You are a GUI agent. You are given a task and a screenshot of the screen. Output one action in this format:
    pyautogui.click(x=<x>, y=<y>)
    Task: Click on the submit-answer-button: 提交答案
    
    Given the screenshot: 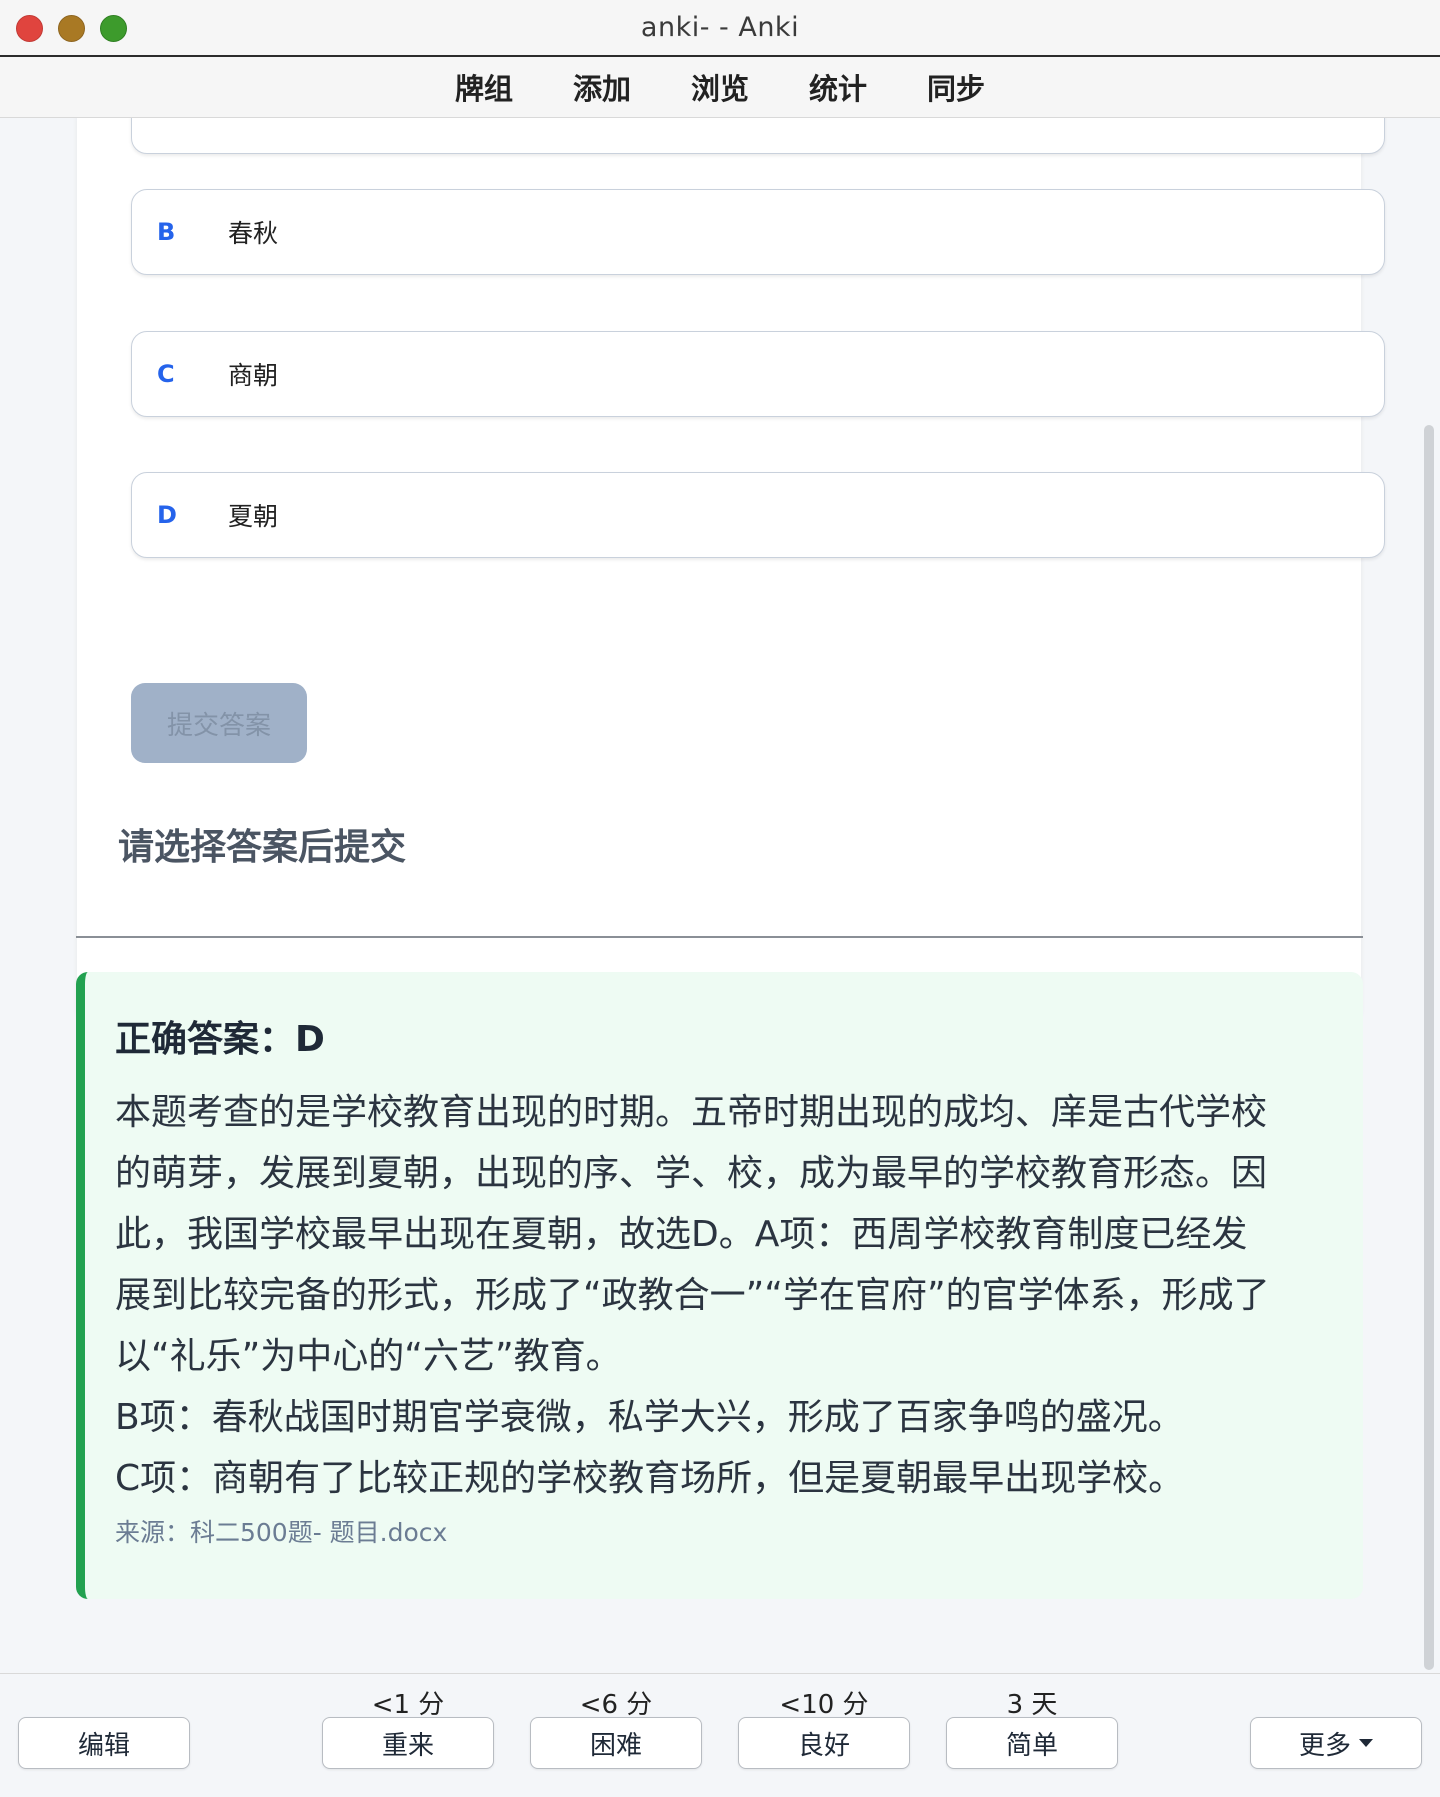 What is the action you would take?
    pyautogui.click(x=219, y=723)
    